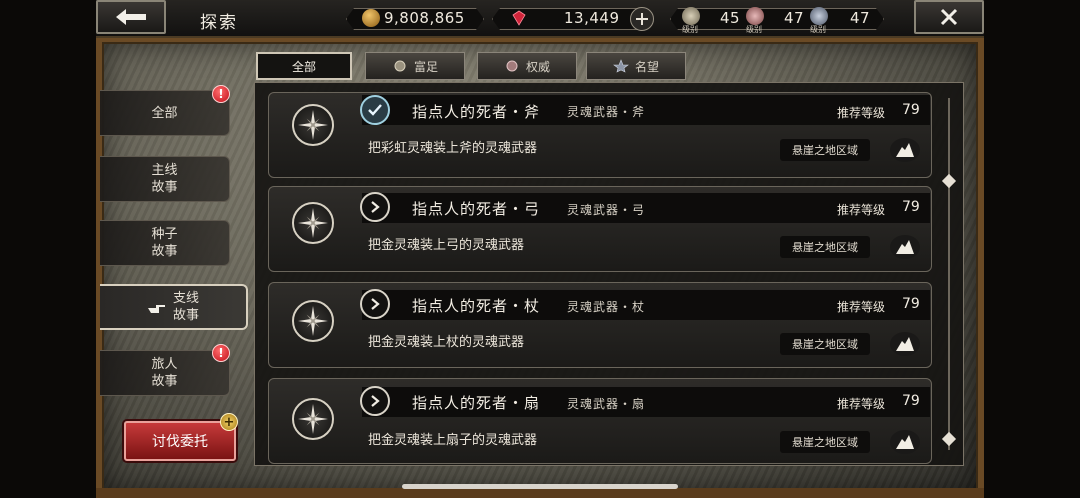 The width and height of the screenshot is (1080, 498). Describe the element at coordinates (606, 307) in the screenshot. I see `quest-category: 灵魂武器・杖` at that location.